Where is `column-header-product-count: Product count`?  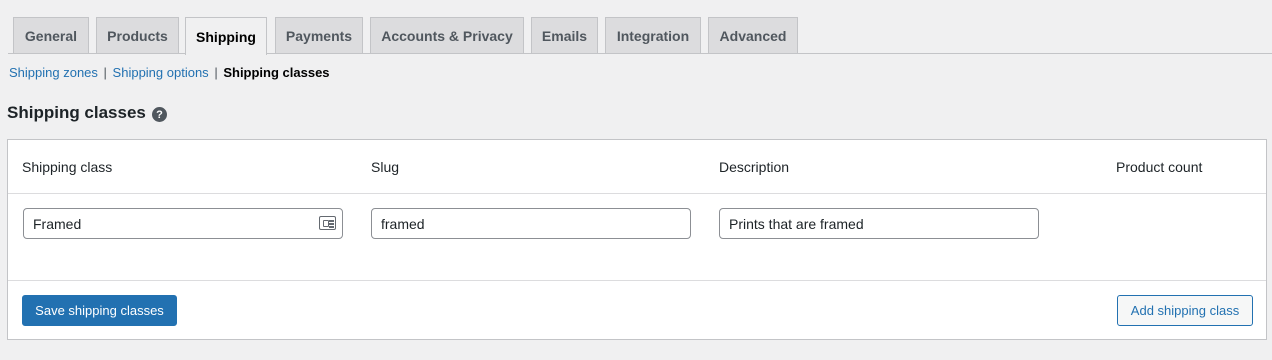
column-header-product-count: Product count is located at coordinates (1159, 167).